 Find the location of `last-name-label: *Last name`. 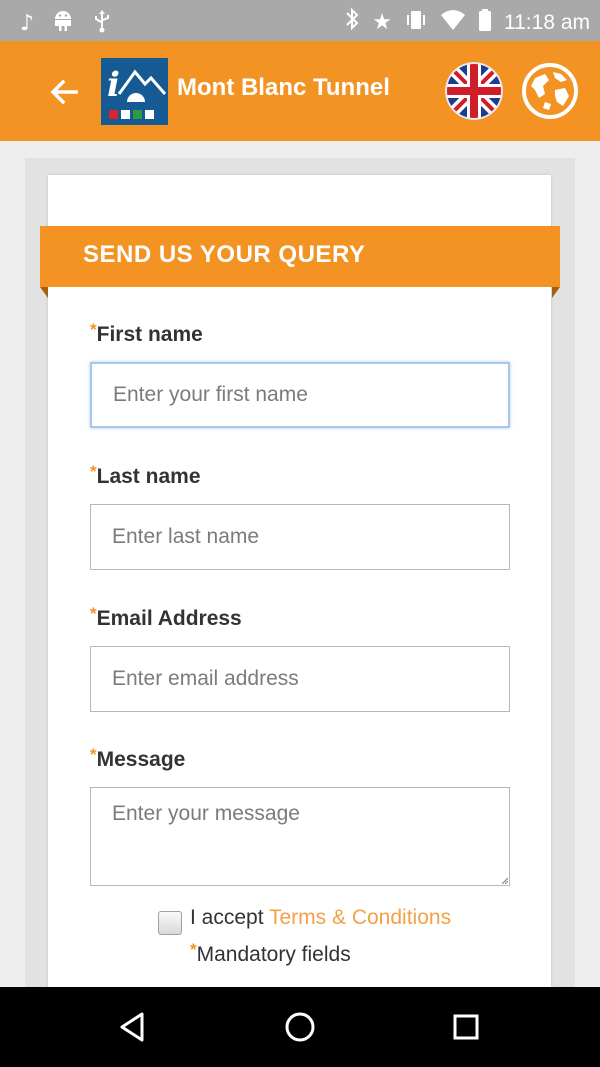

last-name-label: *Last name is located at coordinates (145, 475).